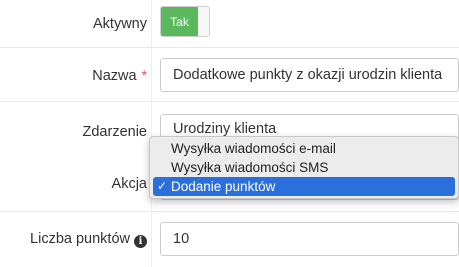  What do you see at coordinates (162, 186) in the screenshot?
I see `checkmark-icon: ✓` at bounding box center [162, 186].